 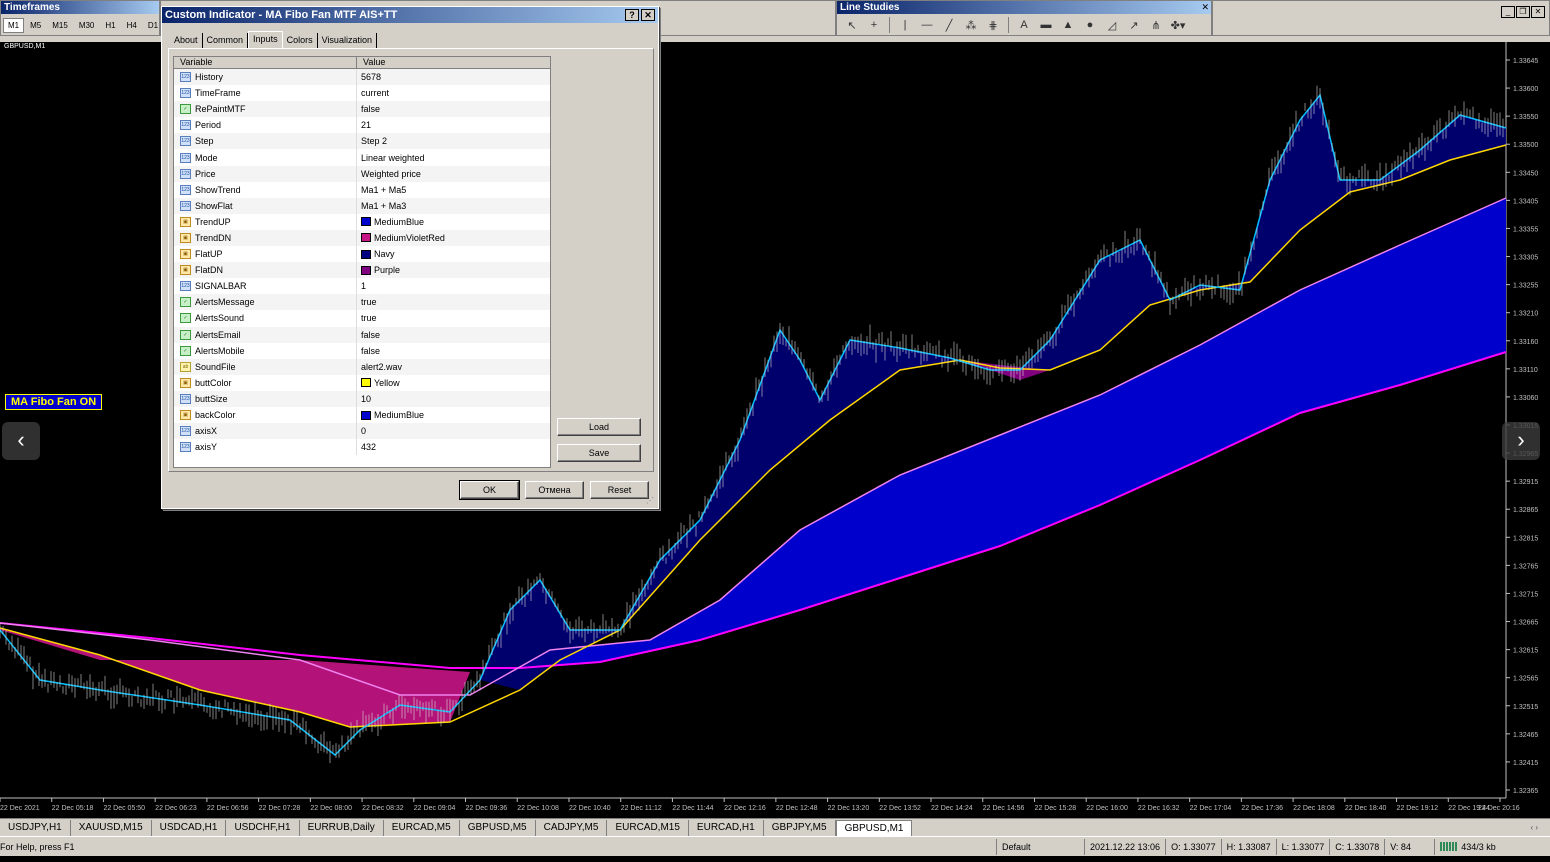 I want to click on status-connection: 434/3 kb, so click(x=1467, y=846).